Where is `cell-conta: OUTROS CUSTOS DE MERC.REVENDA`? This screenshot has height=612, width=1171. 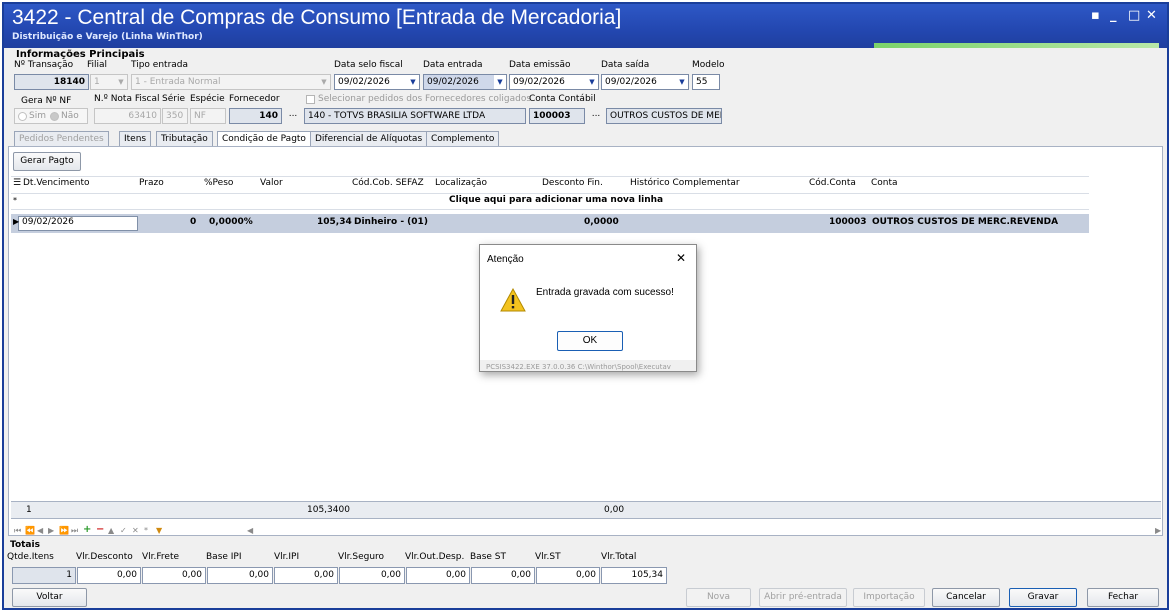 cell-conta: OUTROS CUSTOS DE MERC.REVENDA is located at coordinates (965, 222).